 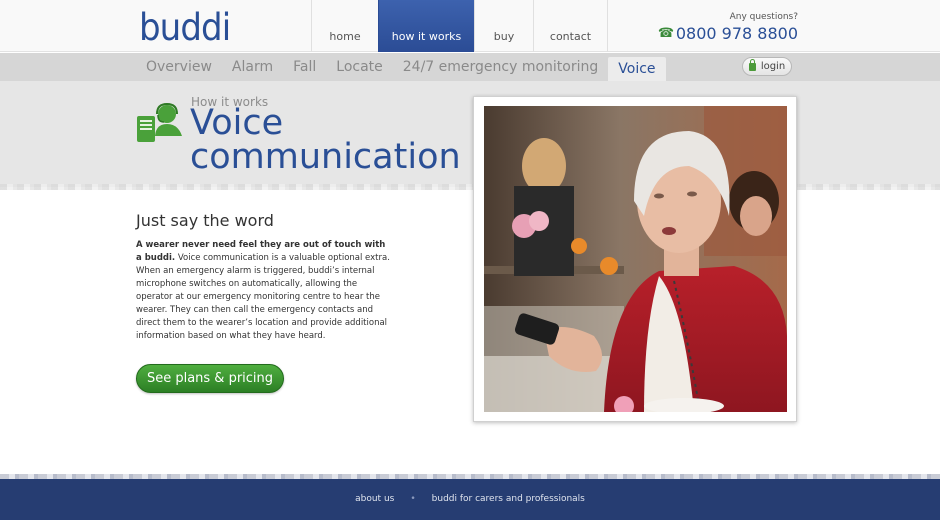 I want to click on phone-number: ☎ 0800 978 8800, so click(x=728, y=33).